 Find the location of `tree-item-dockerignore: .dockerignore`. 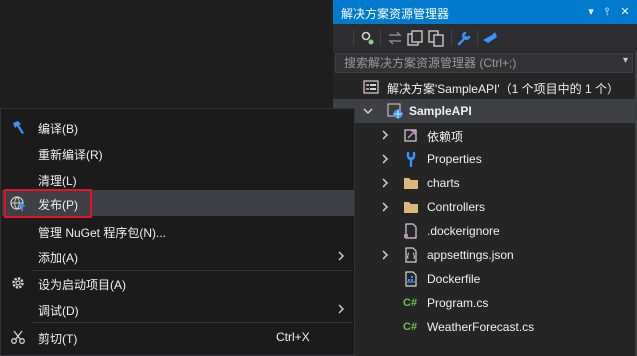

tree-item-dockerignore: .dockerignore is located at coordinates (484, 231).